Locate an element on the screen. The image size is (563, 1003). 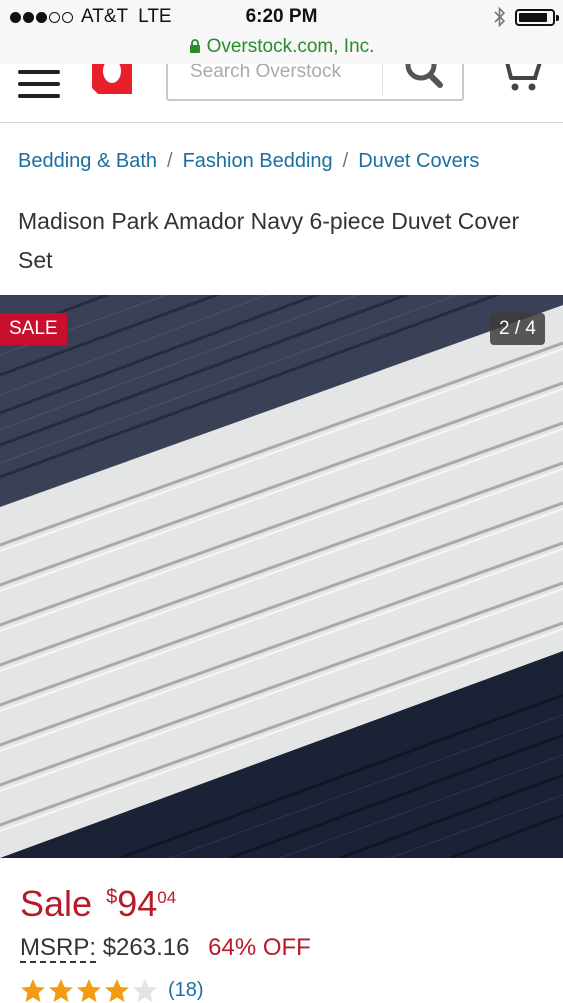
url-bar: Overstock.com, Inc. is located at coordinates (281, 47).